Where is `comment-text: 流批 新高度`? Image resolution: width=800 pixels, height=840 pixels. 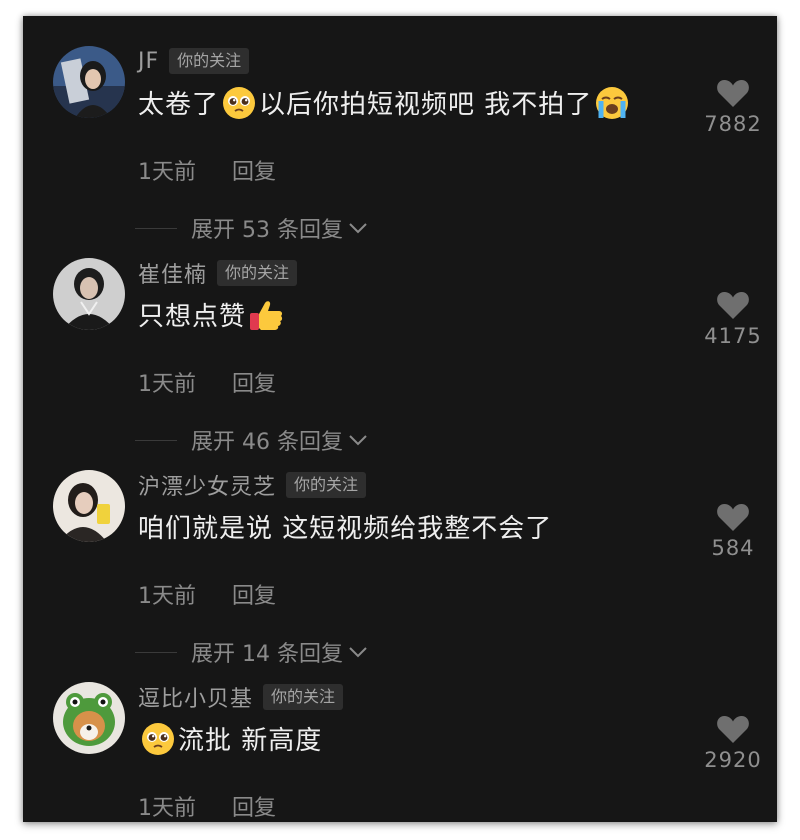
comment-text: 流批 新高度 is located at coordinates (230, 738).